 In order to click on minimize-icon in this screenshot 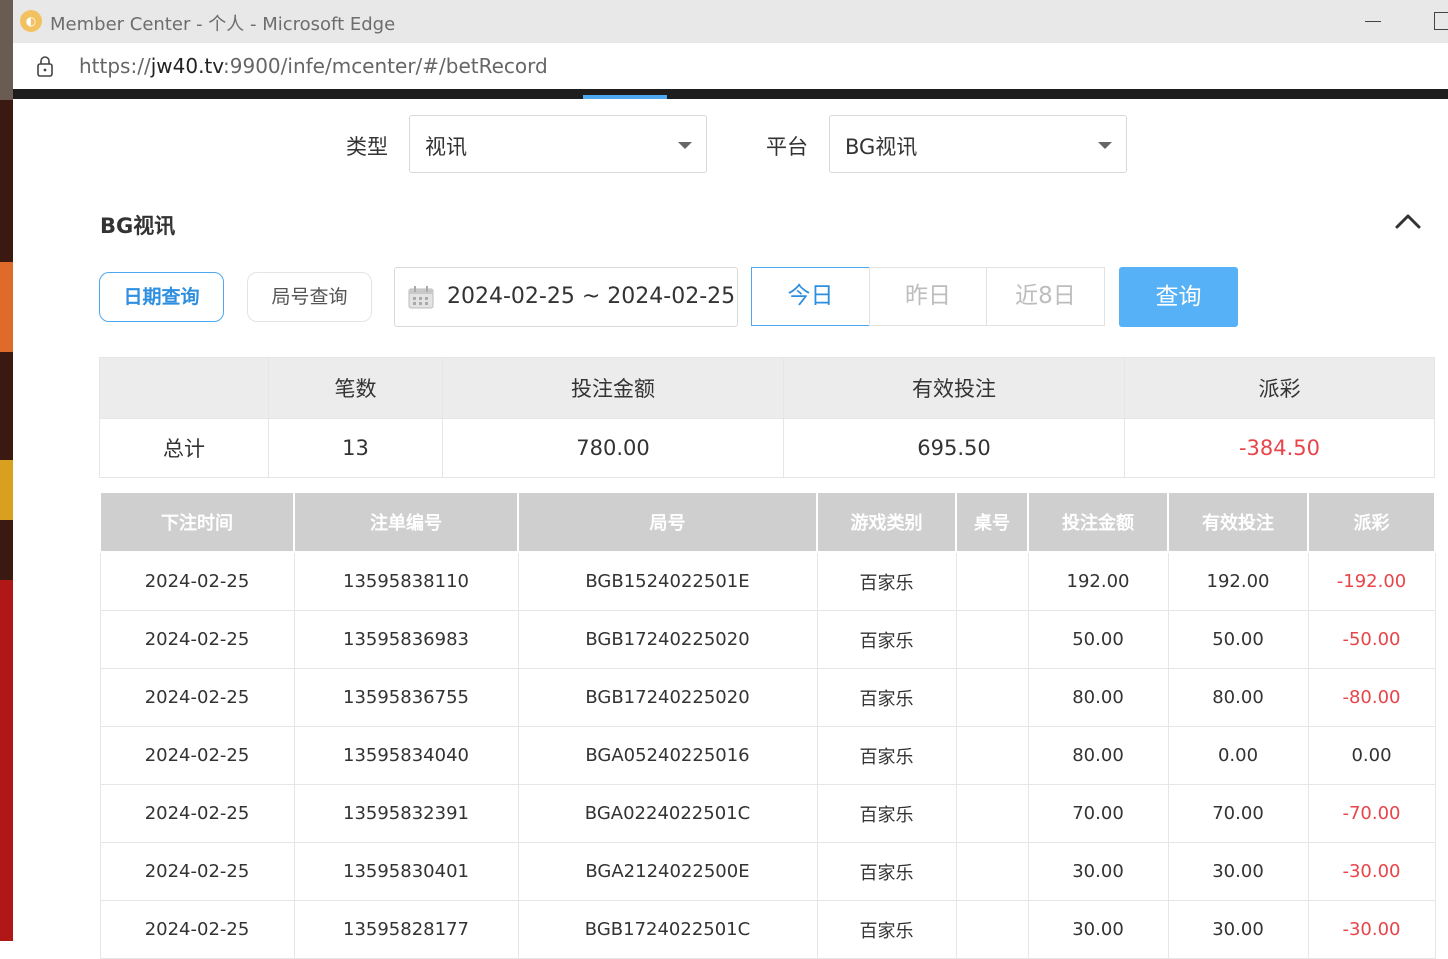, I will do `click(1374, 20)`.